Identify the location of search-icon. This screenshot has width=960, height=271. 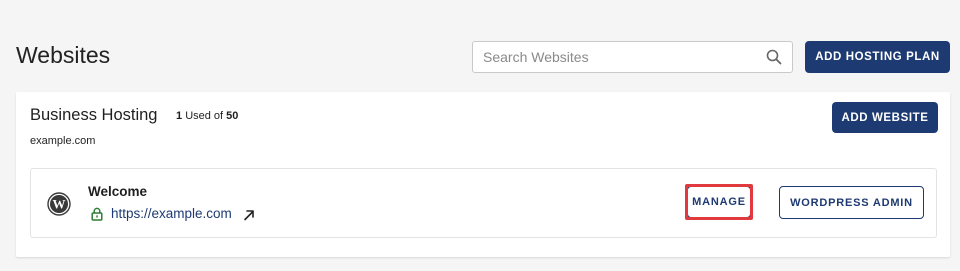
(774, 57).